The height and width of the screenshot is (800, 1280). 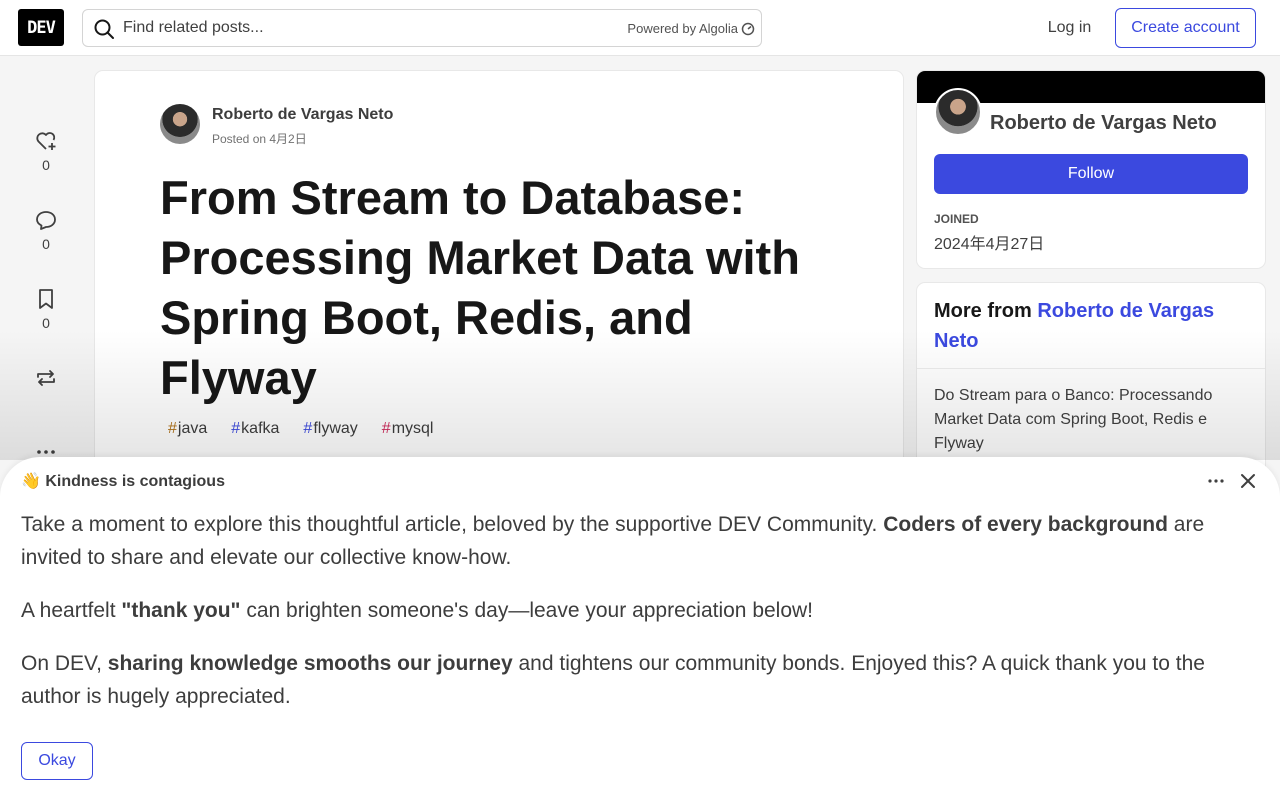 I want to click on joined-date: 2024年4月27日, so click(x=989, y=244).